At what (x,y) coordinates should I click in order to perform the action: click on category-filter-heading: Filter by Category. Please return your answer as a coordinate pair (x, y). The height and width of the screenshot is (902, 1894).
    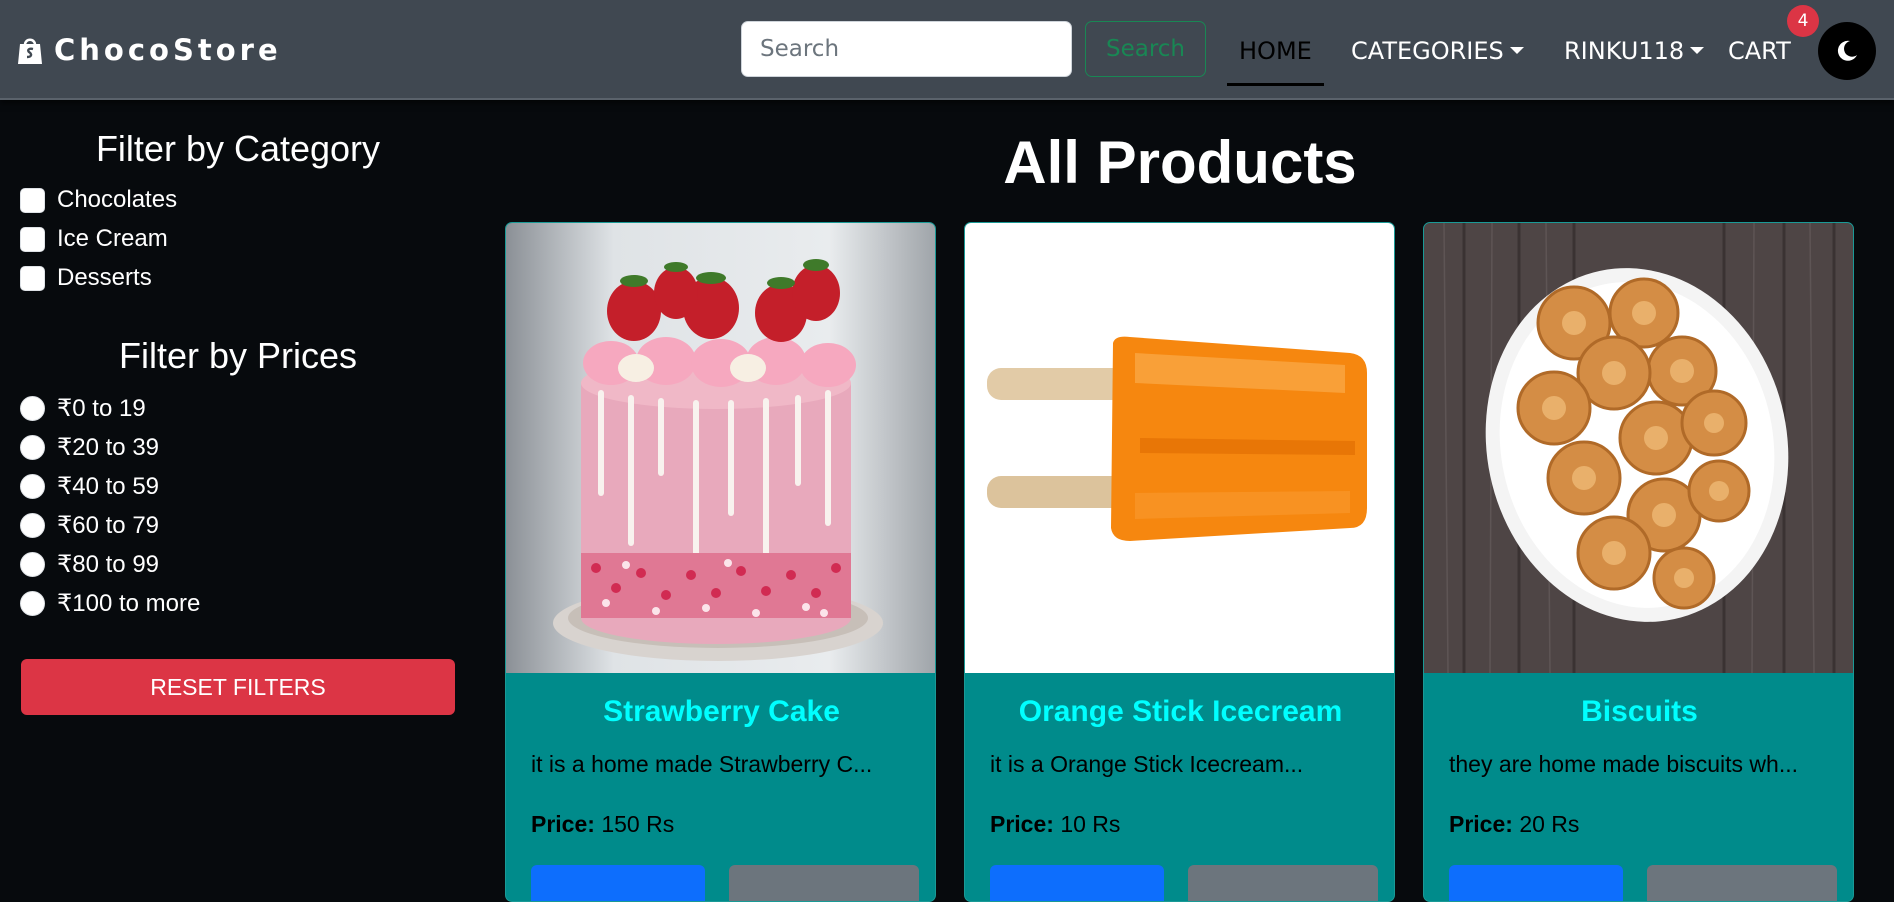
    Looking at the image, I should click on (238, 148).